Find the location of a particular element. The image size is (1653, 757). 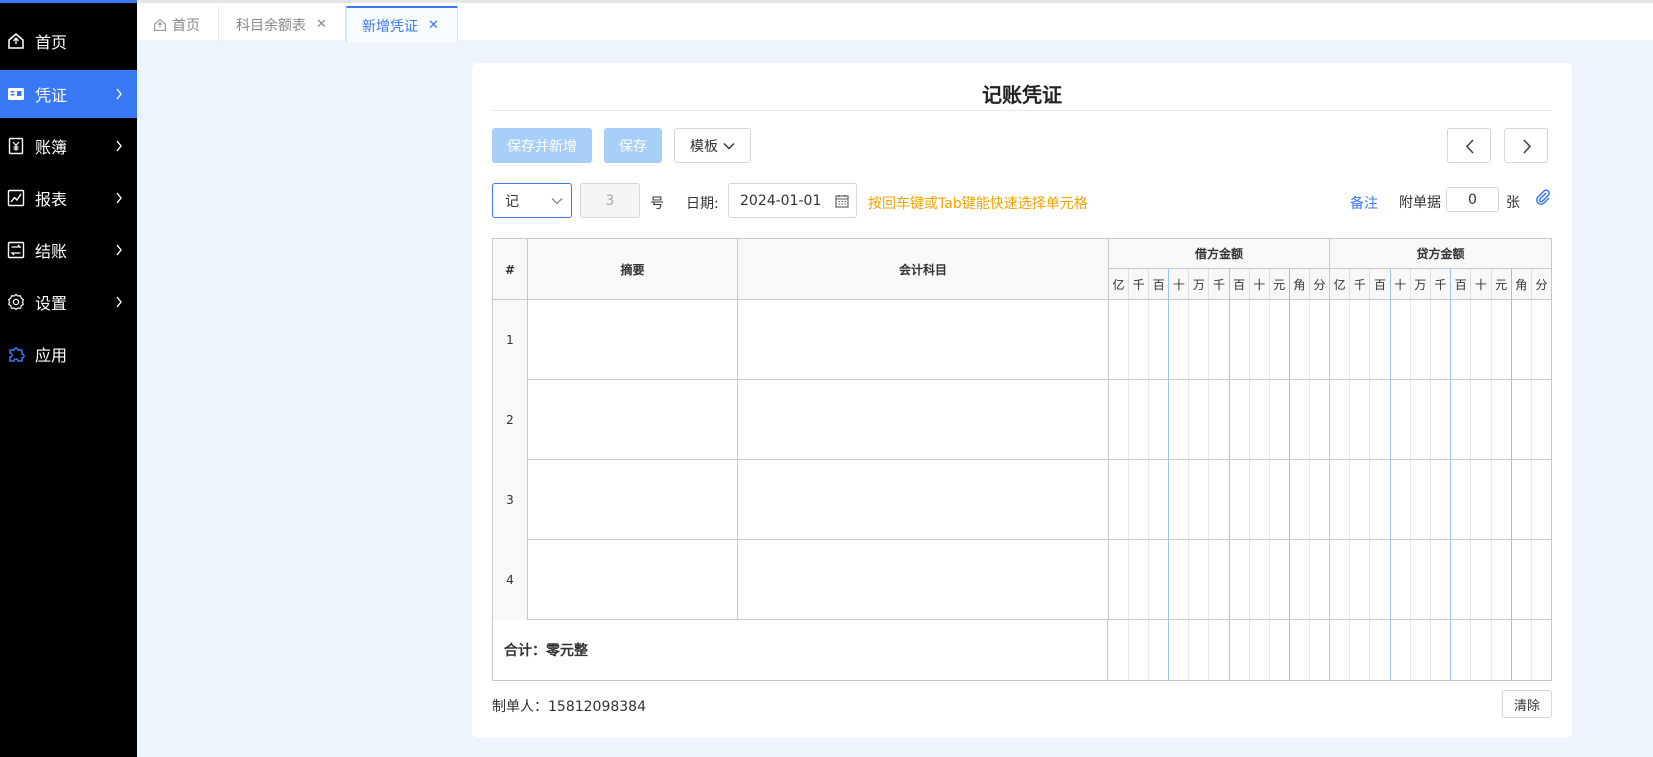

row-index: 3 is located at coordinates (510, 500).